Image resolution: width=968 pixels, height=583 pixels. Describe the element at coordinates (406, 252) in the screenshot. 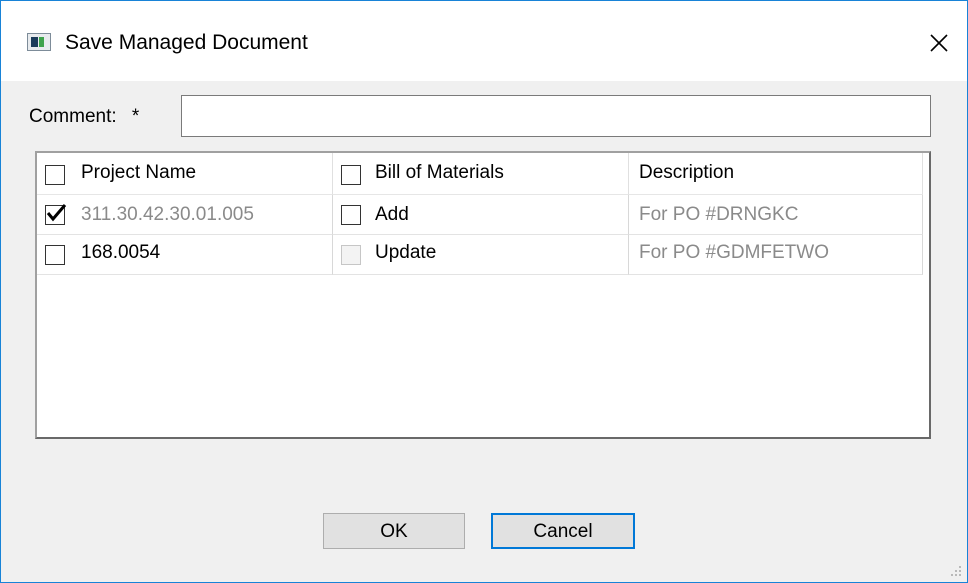

I see `bom-label: Update` at that location.